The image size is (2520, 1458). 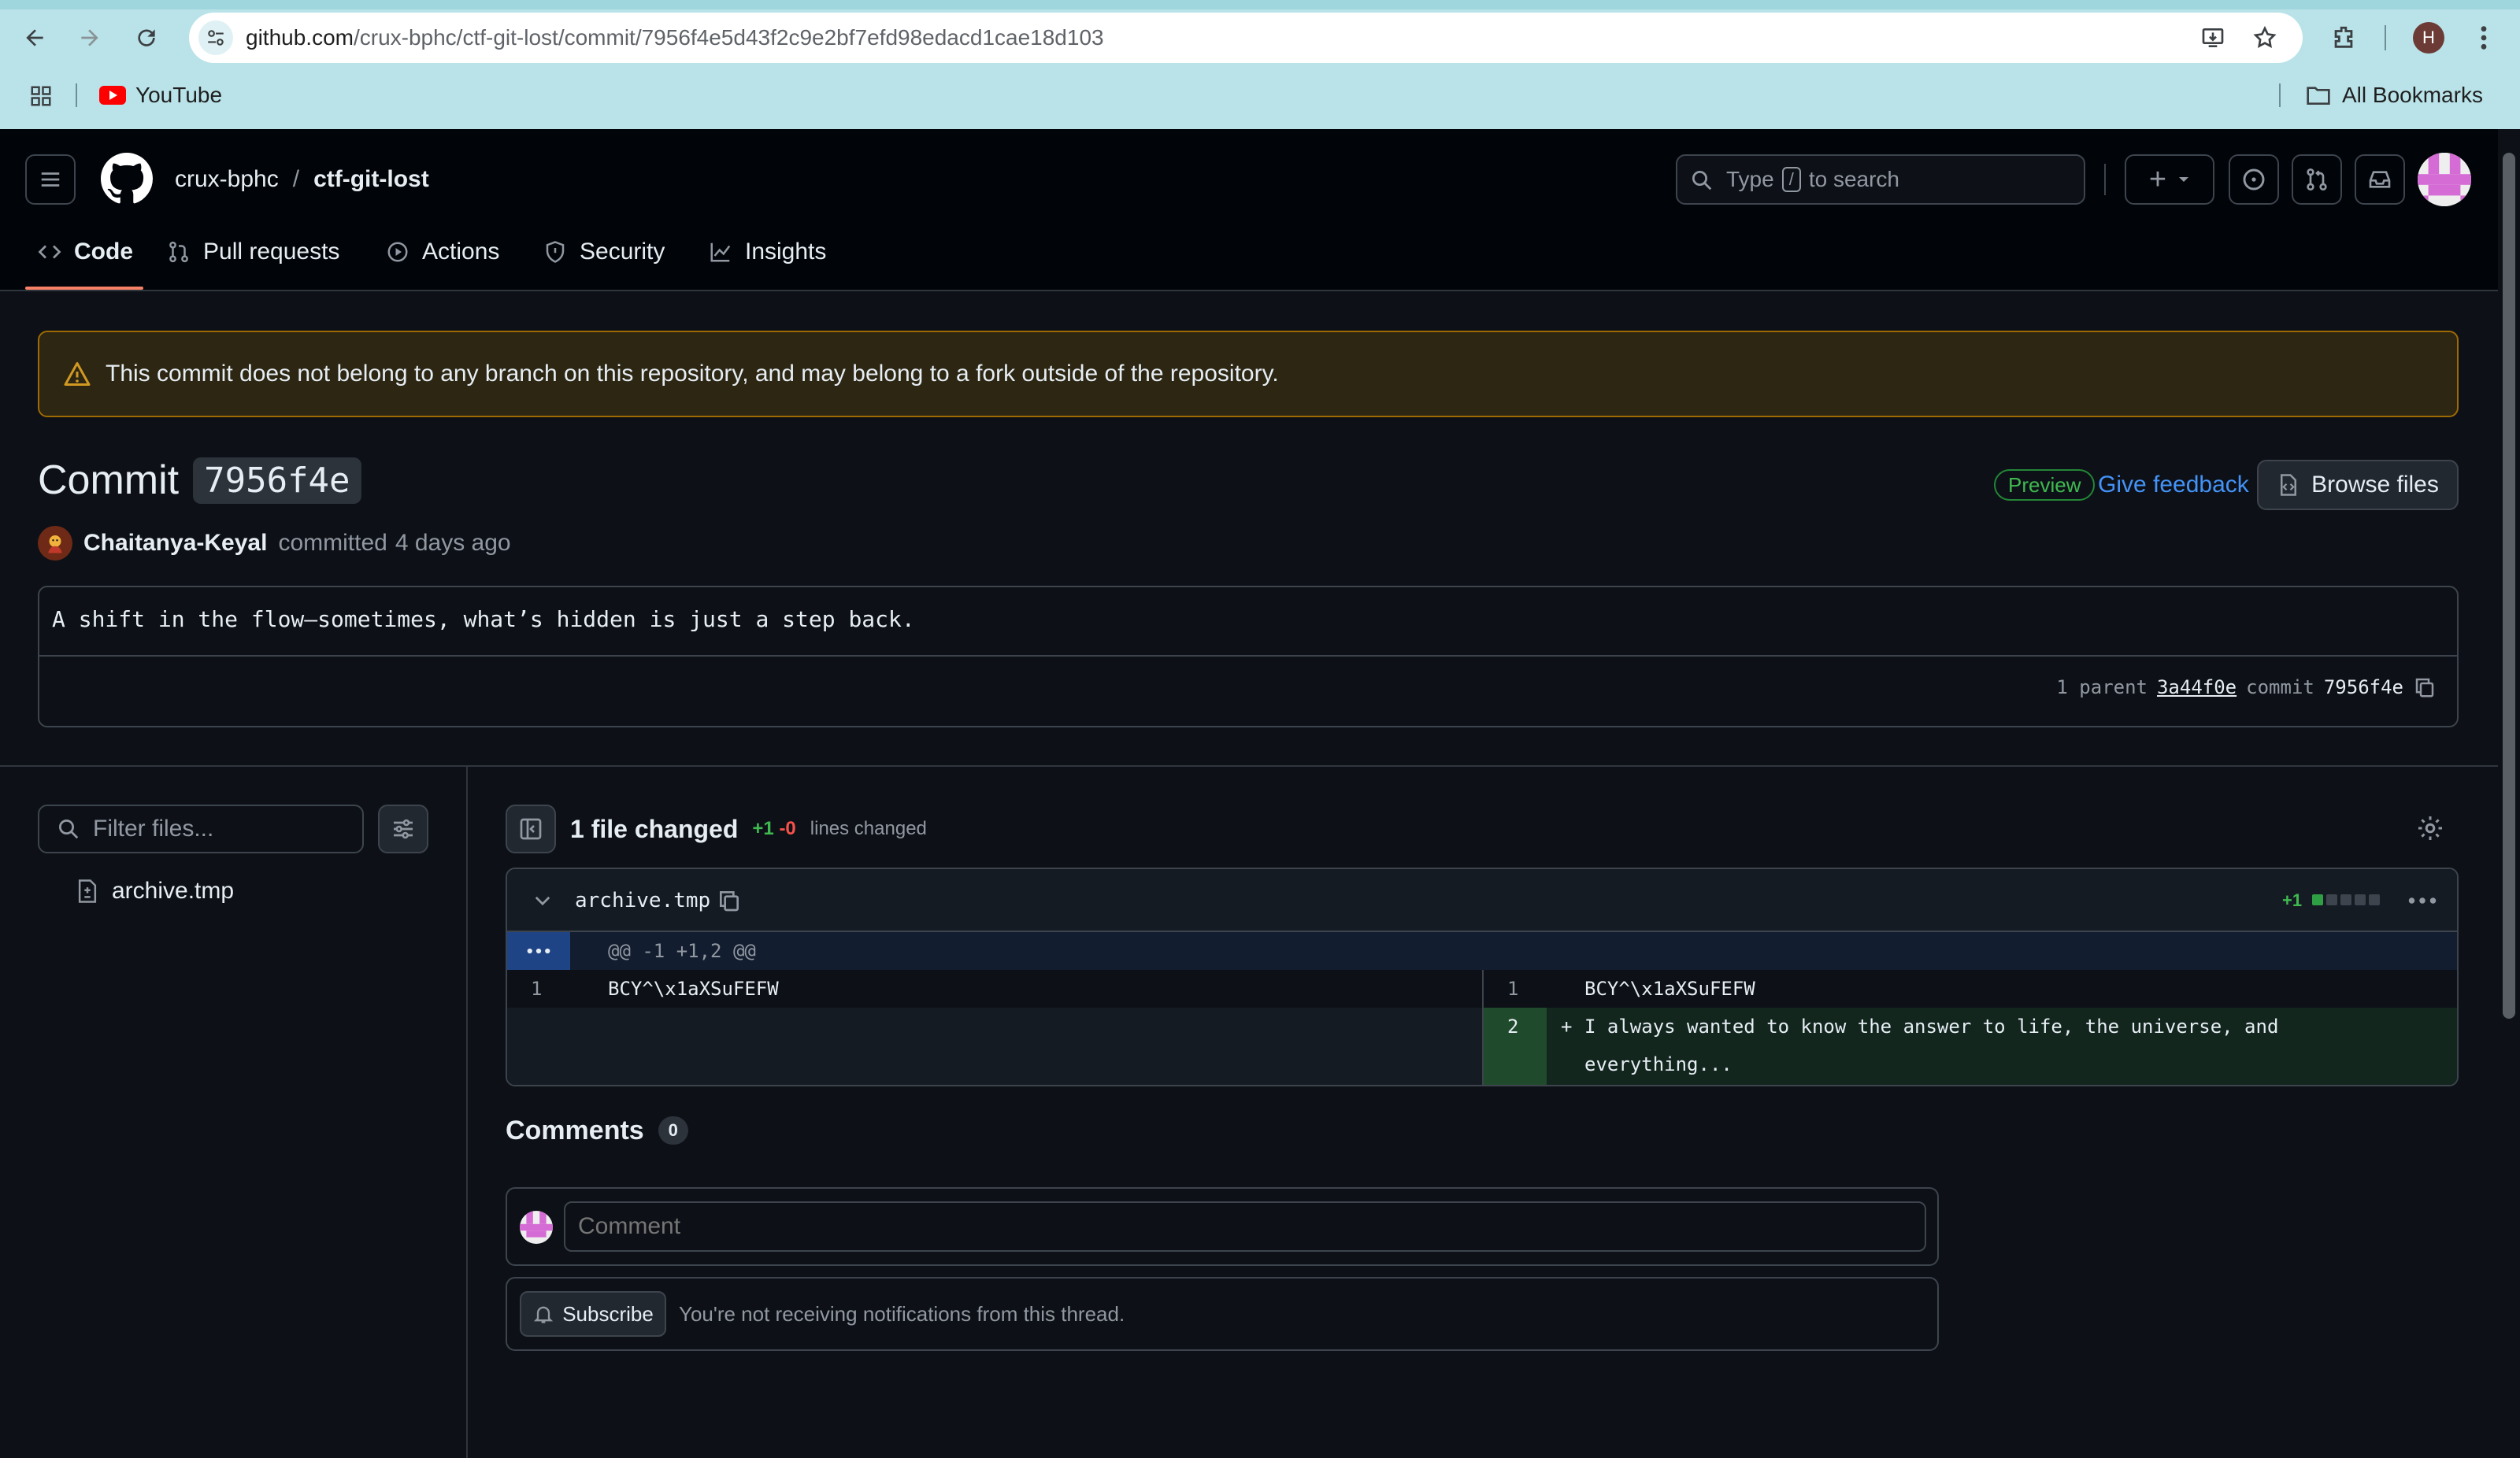 What do you see at coordinates (2045, 485) in the screenshot?
I see `preview-badge: Preview` at bounding box center [2045, 485].